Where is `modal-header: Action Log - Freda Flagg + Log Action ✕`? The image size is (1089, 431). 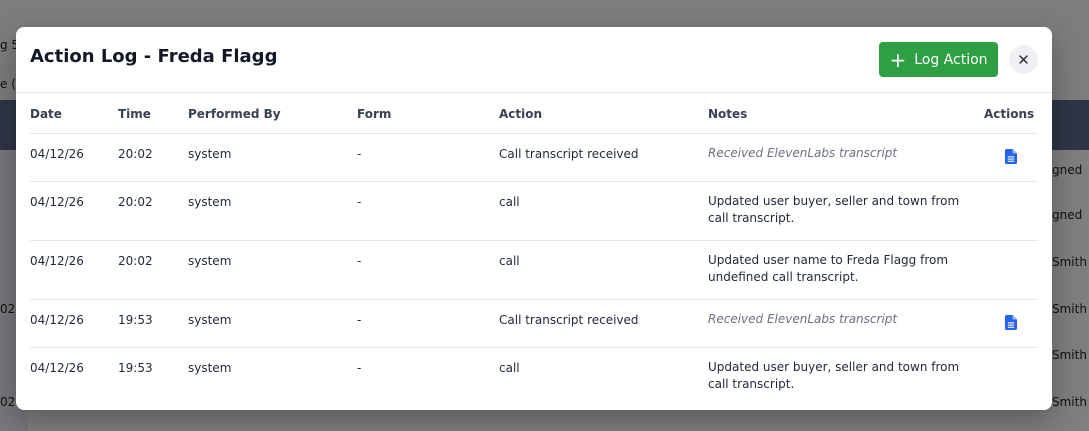 modal-header: Action Log - Freda Flagg + Log Action ✕ is located at coordinates (534, 60).